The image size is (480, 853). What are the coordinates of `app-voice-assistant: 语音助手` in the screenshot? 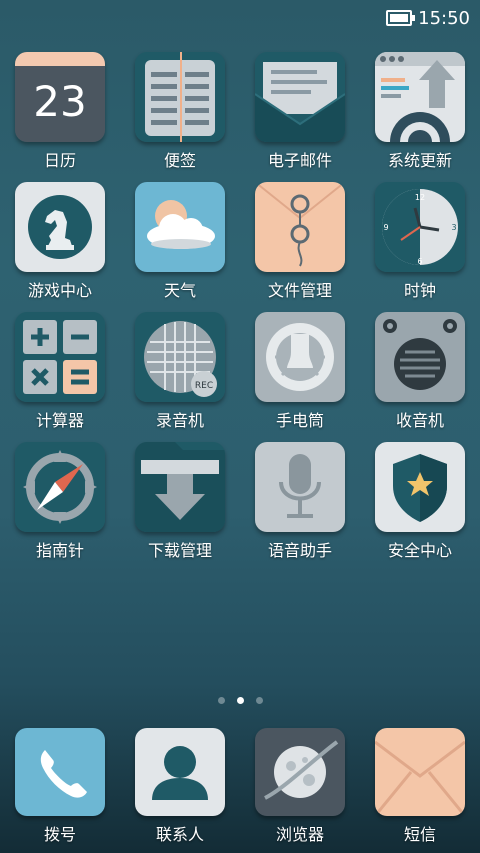 It's located at (300, 507).